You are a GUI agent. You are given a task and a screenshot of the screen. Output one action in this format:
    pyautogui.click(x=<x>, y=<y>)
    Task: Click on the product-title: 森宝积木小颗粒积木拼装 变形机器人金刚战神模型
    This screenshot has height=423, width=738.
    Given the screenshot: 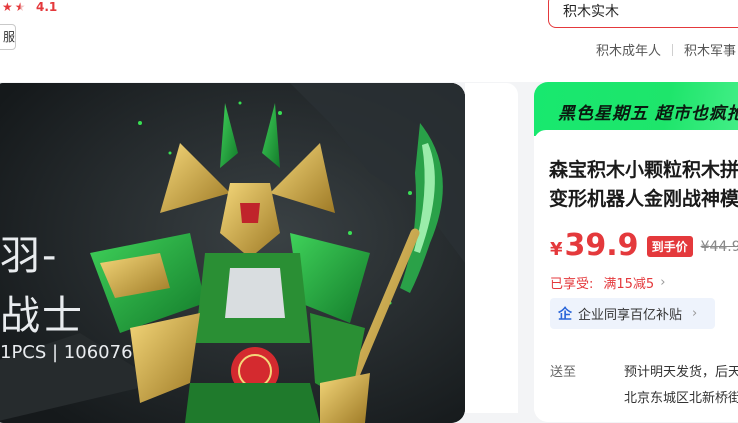 What is the action you would take?
    pyautogui.click(x=643, y=185)
    